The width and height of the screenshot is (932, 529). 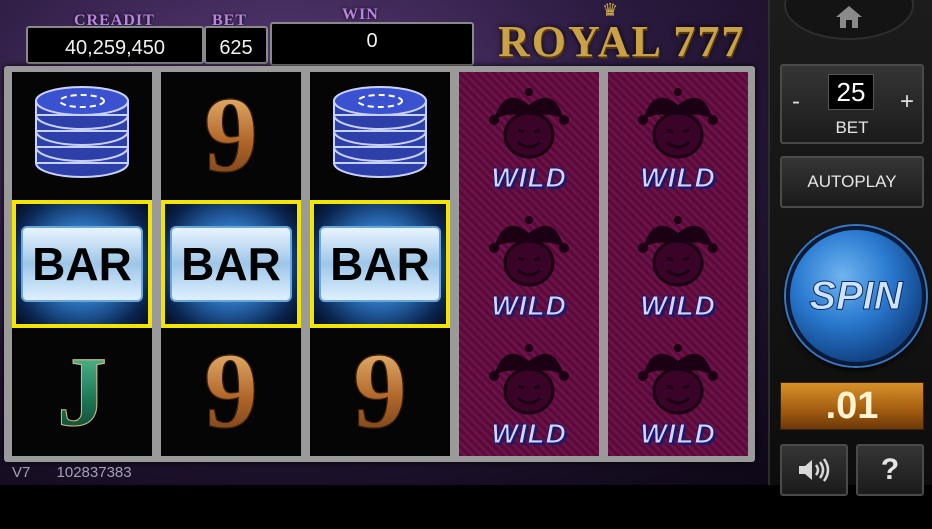 I want to click on version-label: V7, so click(x=21, y=472).